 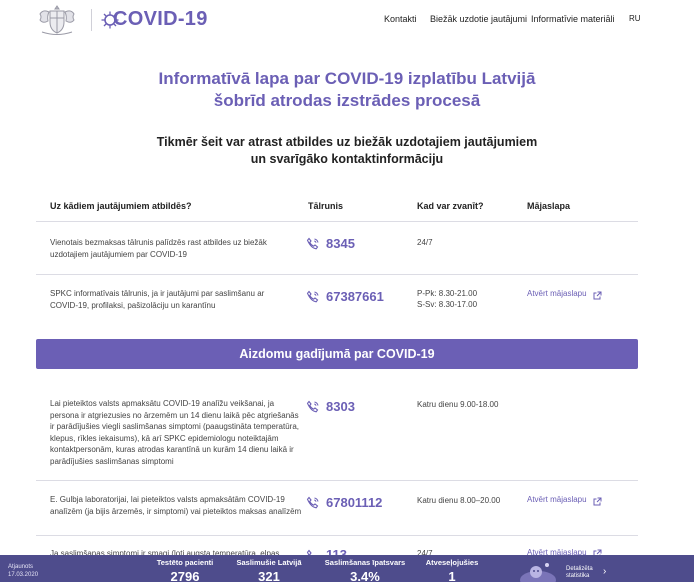 I want to click on nav-informativie-materiali: Informatīvie materiāli, so click(x=573, y=19).